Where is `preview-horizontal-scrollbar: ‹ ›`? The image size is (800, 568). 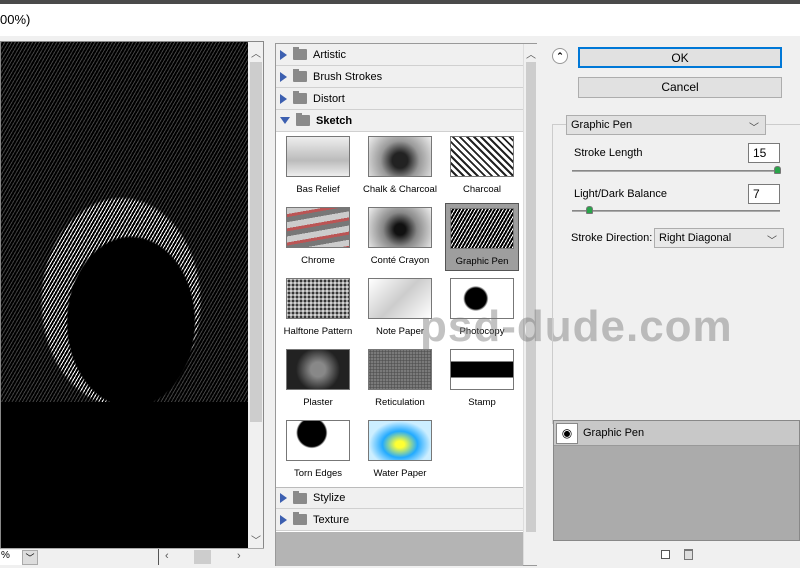
preview-horizontal-scrollbar: ‹ › is located at coordinates (203, 557).